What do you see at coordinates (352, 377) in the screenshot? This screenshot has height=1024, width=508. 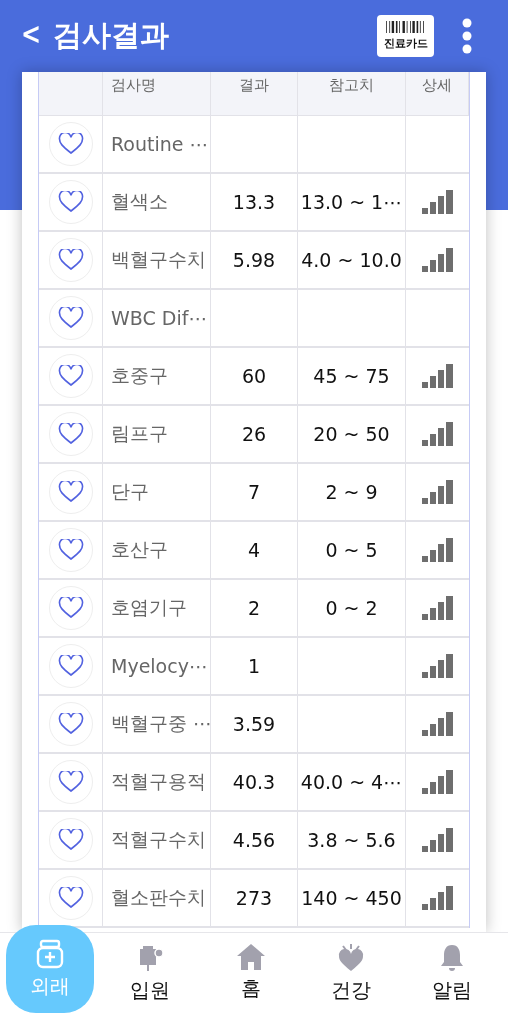 I see `reference-range: 45 ~ 75` at bounding box center [352, 377].